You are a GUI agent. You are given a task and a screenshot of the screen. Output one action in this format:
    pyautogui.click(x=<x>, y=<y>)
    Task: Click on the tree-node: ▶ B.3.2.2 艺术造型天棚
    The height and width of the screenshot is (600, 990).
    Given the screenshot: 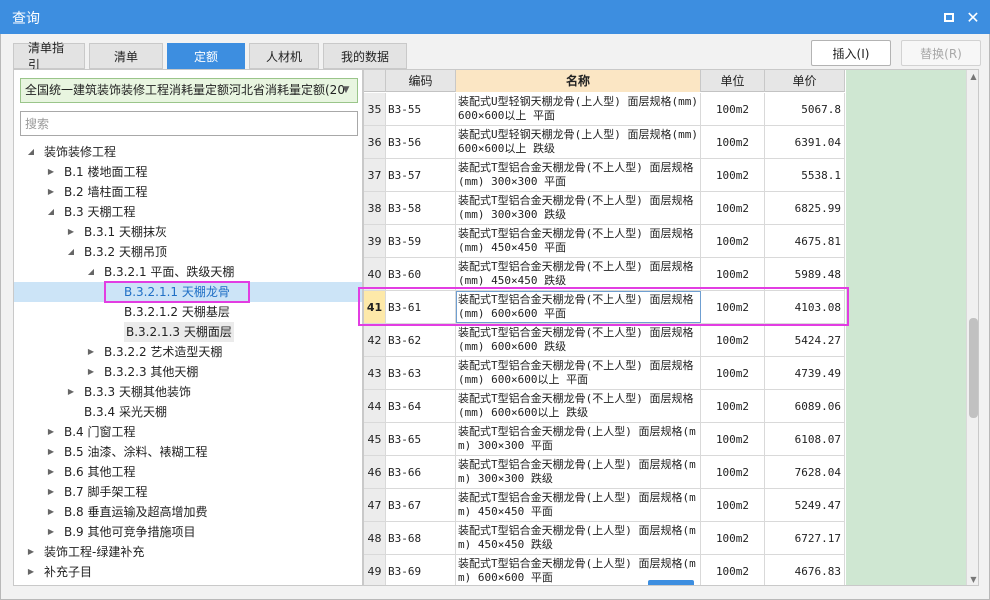 What is the action you would take?
    pyautogui.click(x=188, y=352)
    